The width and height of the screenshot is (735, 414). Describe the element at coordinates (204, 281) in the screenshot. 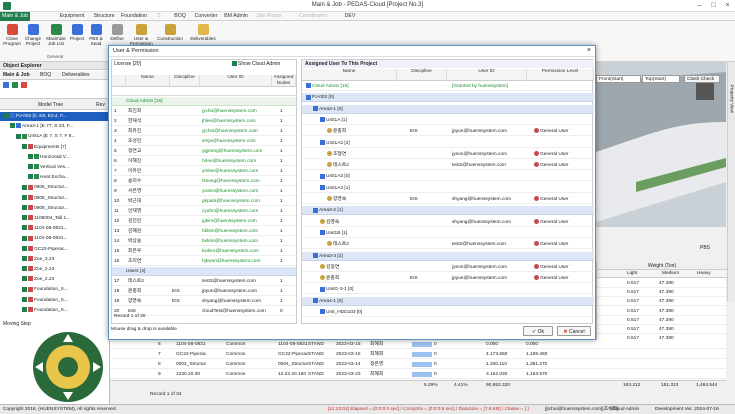

I see `user-row: 17 테스트2 test2@huenssystem.com 1` at that location.